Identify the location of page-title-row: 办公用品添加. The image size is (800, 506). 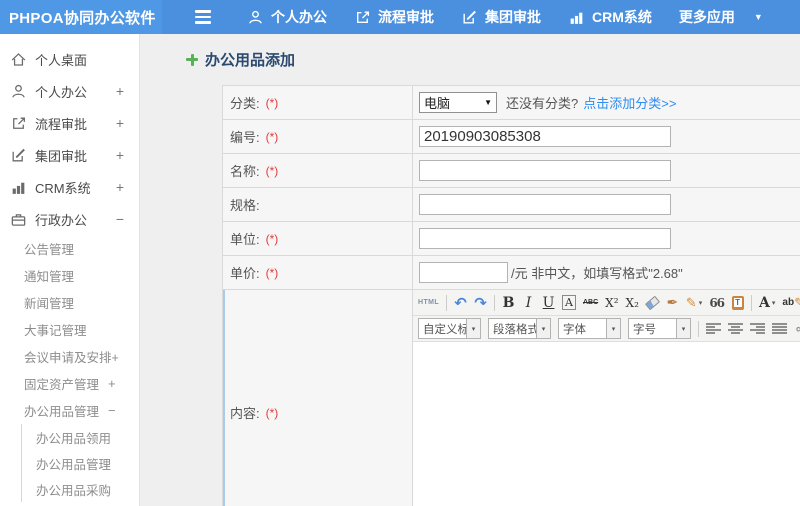
(240, 59).